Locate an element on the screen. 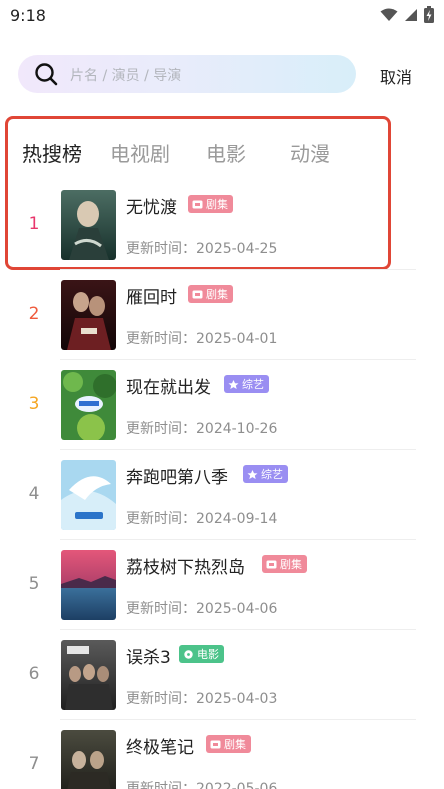 The image size is (444, 789). rank-number: 4 is located at coordinates (34, 494).